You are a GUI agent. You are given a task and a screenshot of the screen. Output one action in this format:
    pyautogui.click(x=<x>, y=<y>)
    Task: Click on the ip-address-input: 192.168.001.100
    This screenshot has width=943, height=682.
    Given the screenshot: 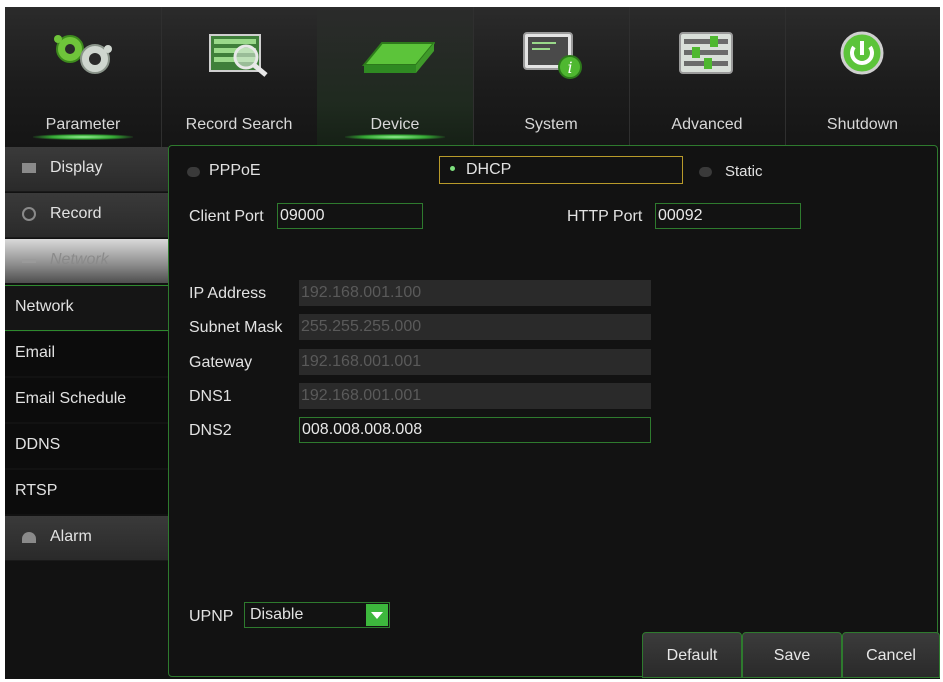 What is the action you would take?
    pyautogui.click(x=475, y=293)
    